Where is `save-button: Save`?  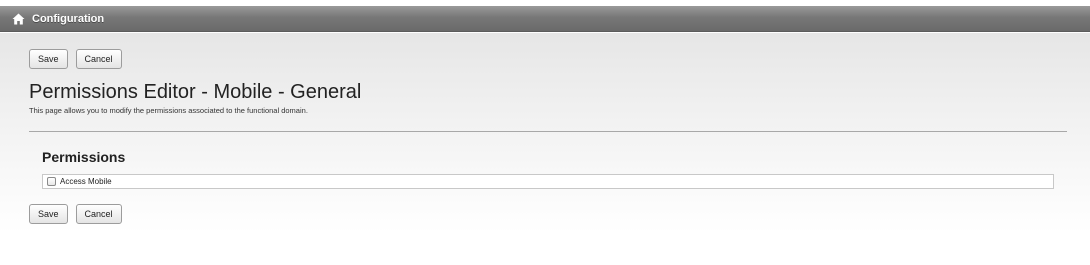 save-button: Save is located at coordinates (48, 59).